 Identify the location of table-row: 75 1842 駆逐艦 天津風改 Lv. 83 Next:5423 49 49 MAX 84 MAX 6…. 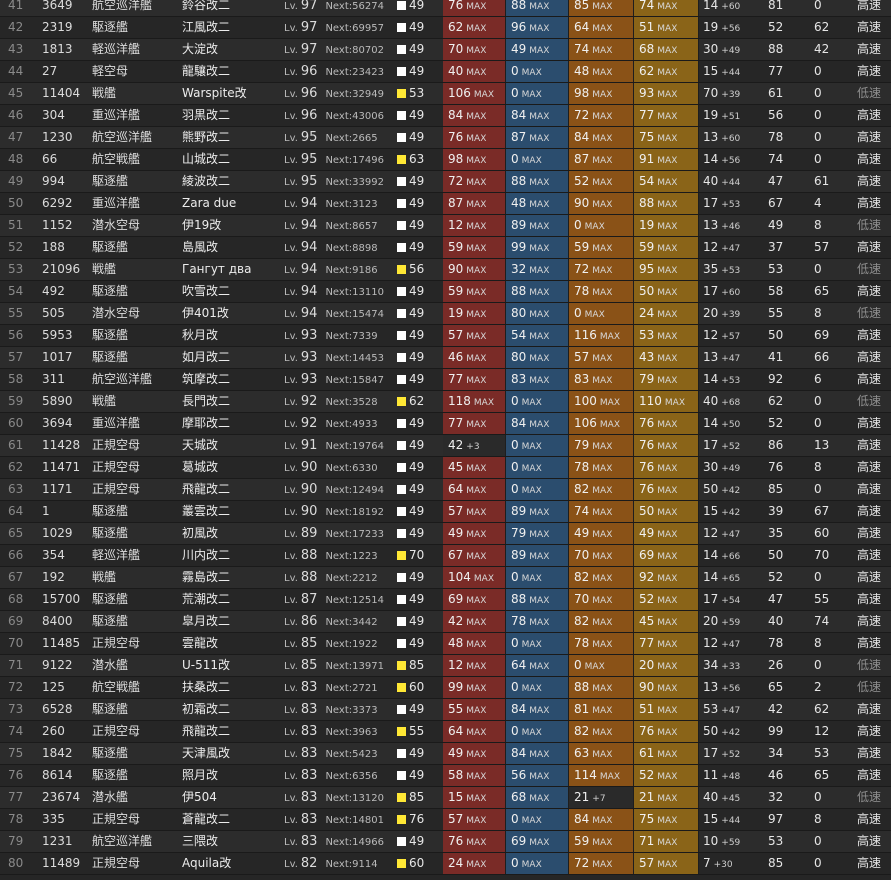
(445, 754).